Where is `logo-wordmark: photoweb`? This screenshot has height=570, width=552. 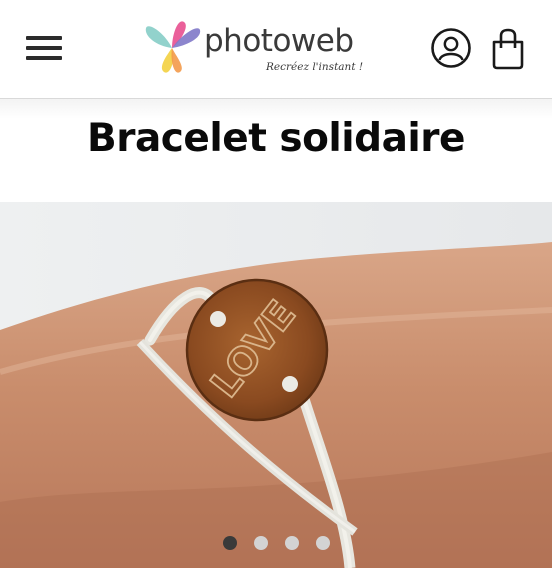 logo-wordmark: photoweb is located at coordinates (279, 41).